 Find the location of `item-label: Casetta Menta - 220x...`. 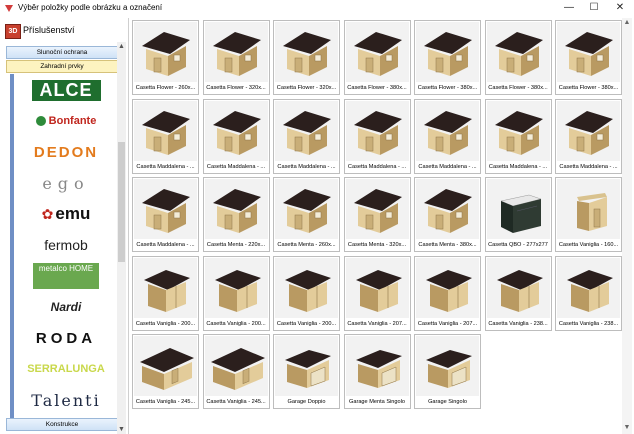

item-label: Casetta Menta - 220x... is located at coordinates (236, 245).